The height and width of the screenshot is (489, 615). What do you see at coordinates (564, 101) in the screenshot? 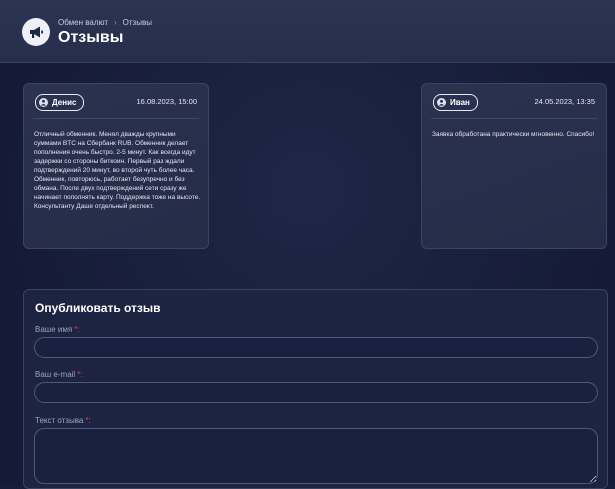
I see `review-date: 24.05.2023, 13:35` at bounding box center [564, 101].